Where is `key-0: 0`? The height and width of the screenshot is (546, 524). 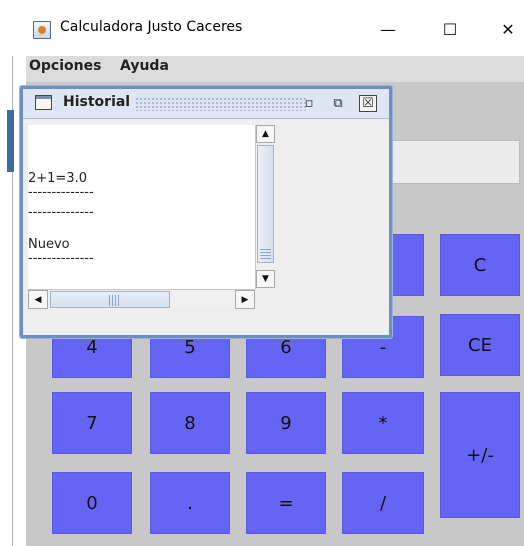 key-0: 0 is located at coordinates (92, 503).